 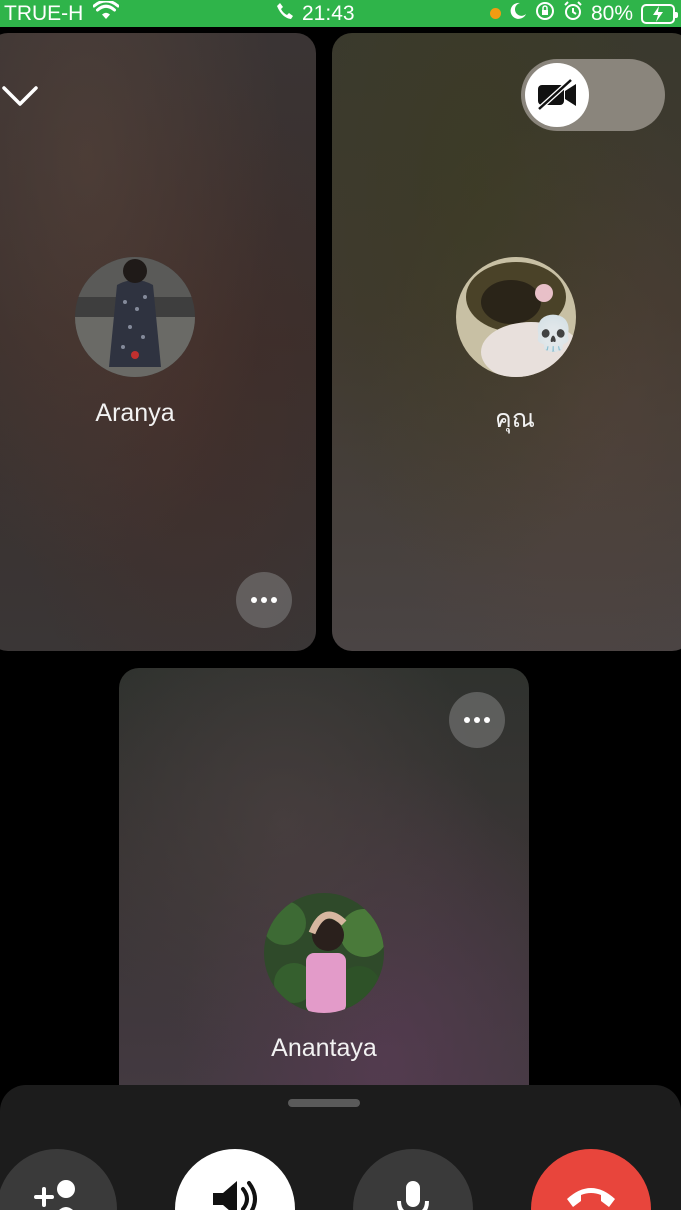 I want to click on camera-off-icon, so click(x=557, y=95).